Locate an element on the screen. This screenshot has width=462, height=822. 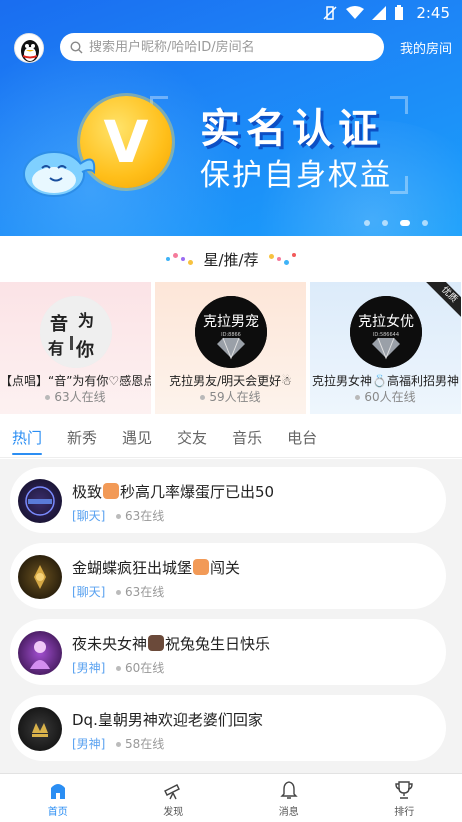
trophy-icon is located at coordinates (404, 789).